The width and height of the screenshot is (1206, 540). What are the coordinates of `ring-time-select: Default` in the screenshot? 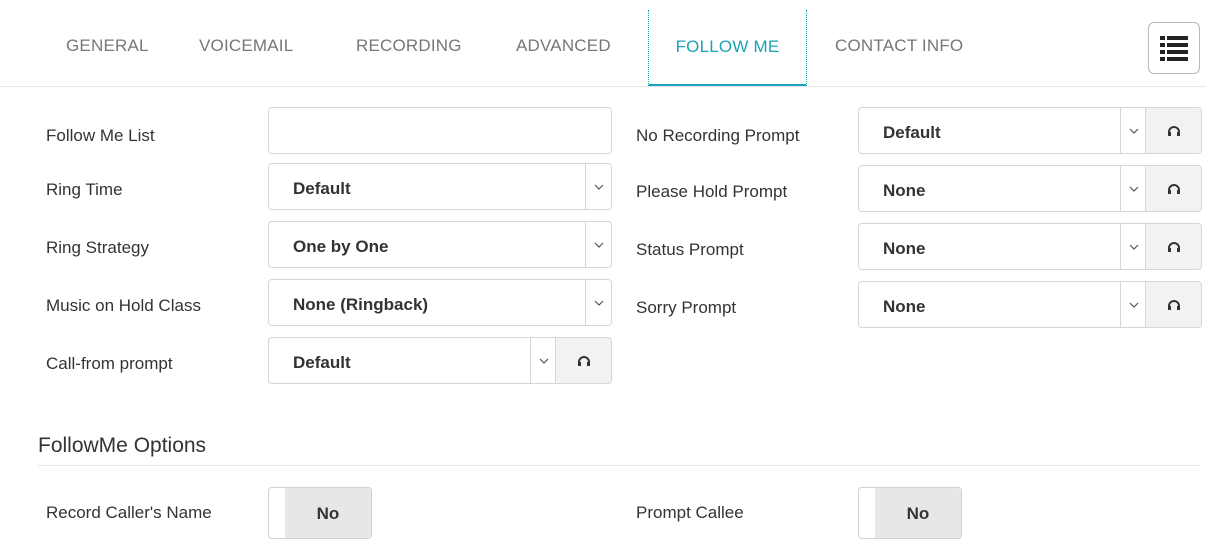 It's located at (440, 186).